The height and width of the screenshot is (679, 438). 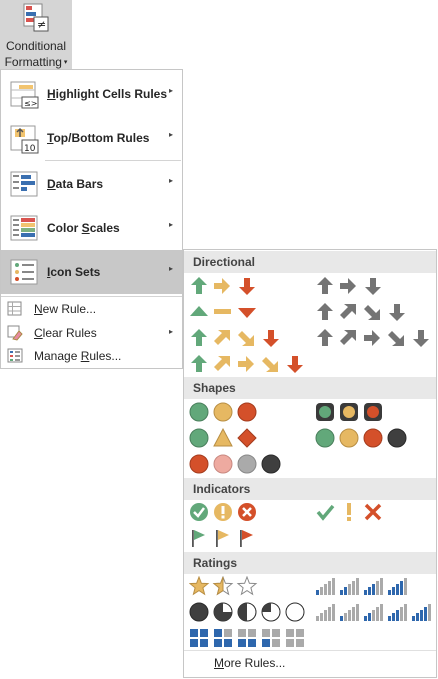 I want to click on icon-set-3-arrows-colored, so click(x=224, y=286).